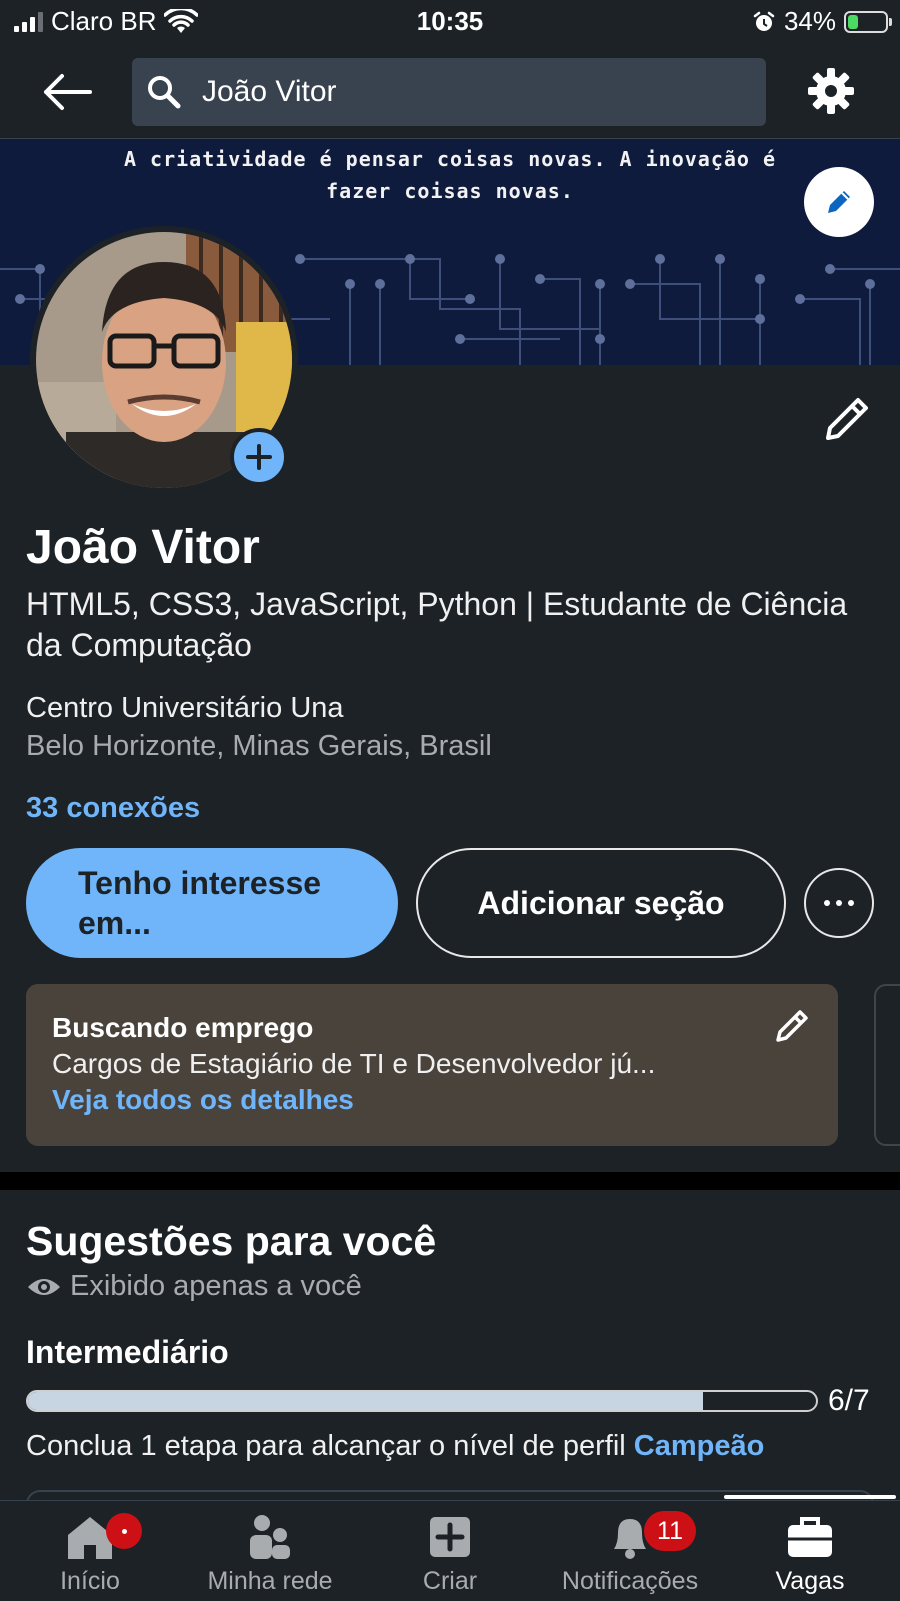 The width and height of the screenshot is (900, 1601). Describe the element at coordinates (839, 903) in the screenshot. I see `more-options-button` at that location.